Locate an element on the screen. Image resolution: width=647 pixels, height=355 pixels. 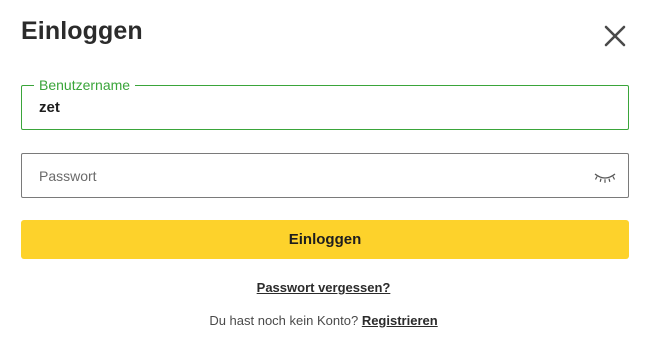
close-button is located at coordinates (615, 36).